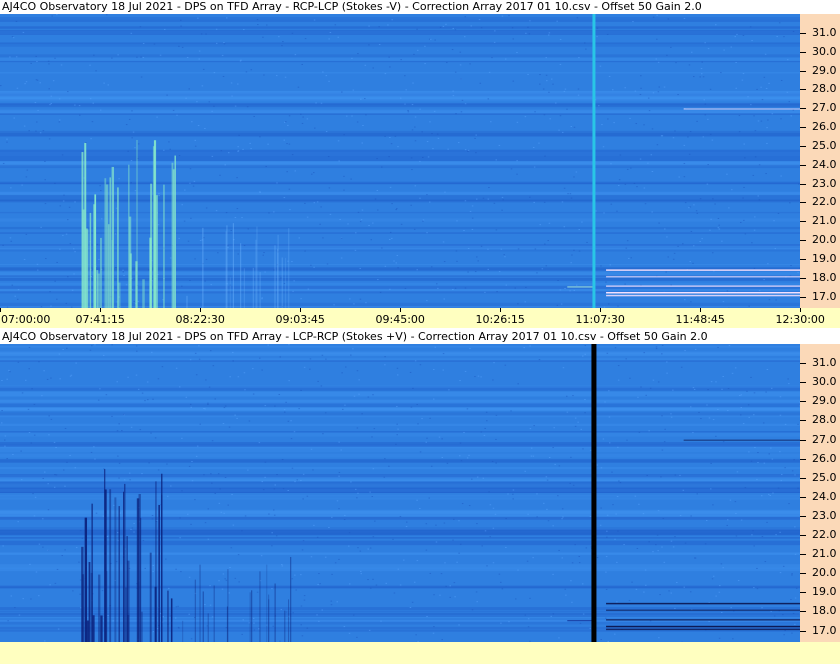 Image resolution: width=840 pixels, height=664 pixels. What do you see at coordinates (155, 614) in the screenshot?
I see `burst-streak` at bounding box center [155, 614].